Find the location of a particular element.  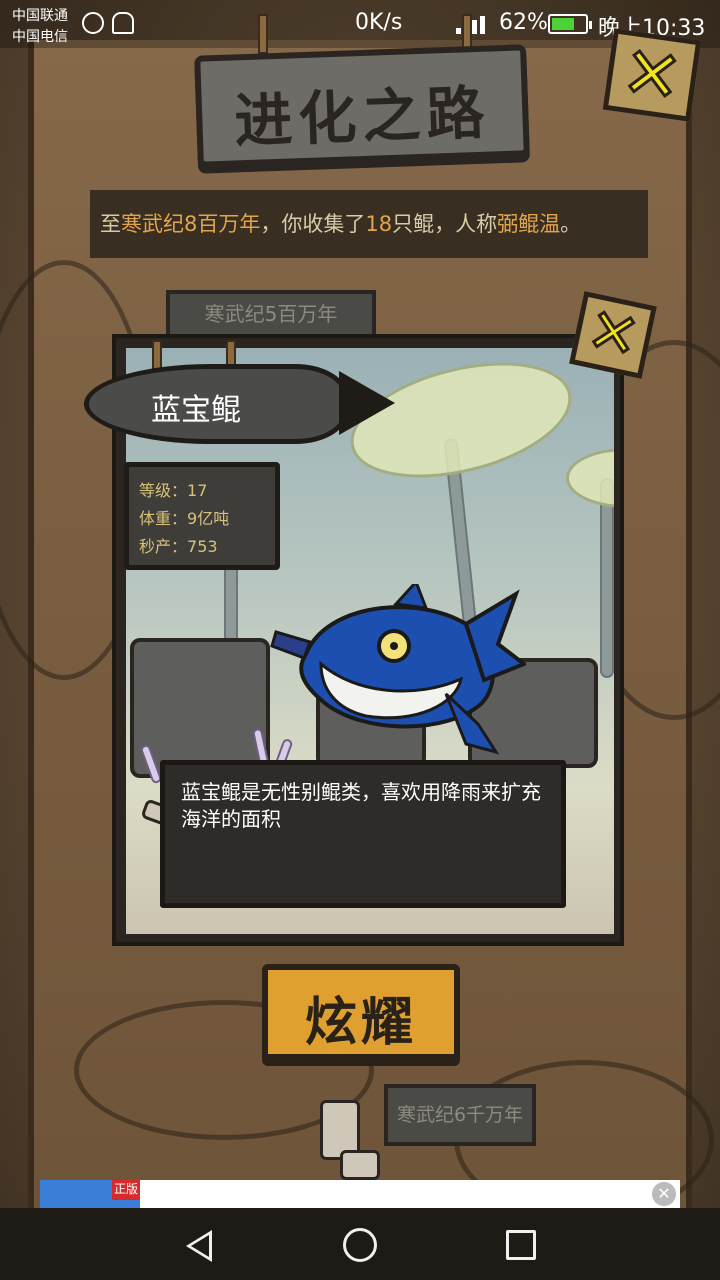

bone is located at coordinates (360, 1165).